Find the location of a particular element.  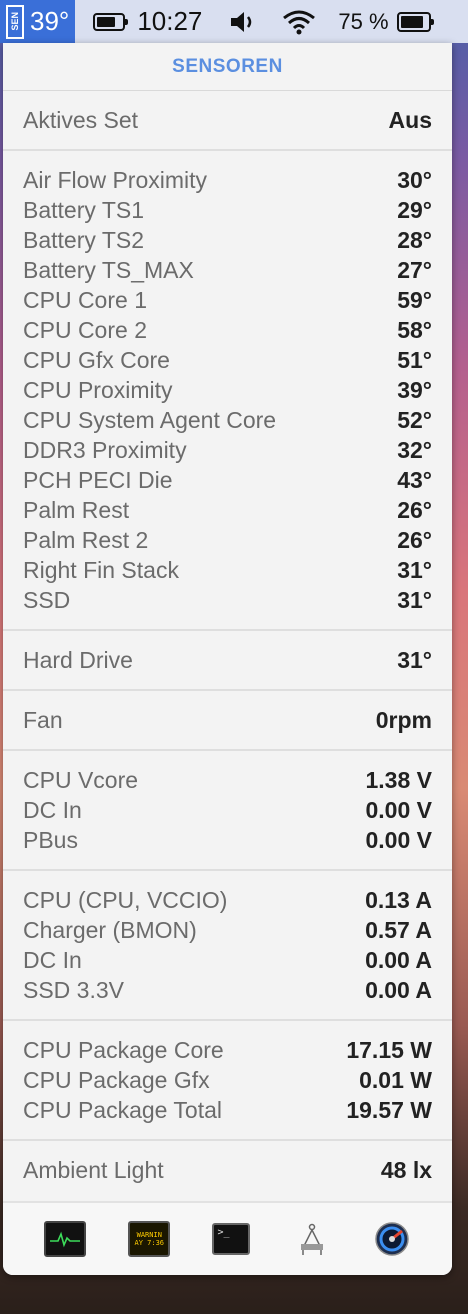

sensor-row: CPU Vcore 1.38 V is located at coordinates (227, 780).